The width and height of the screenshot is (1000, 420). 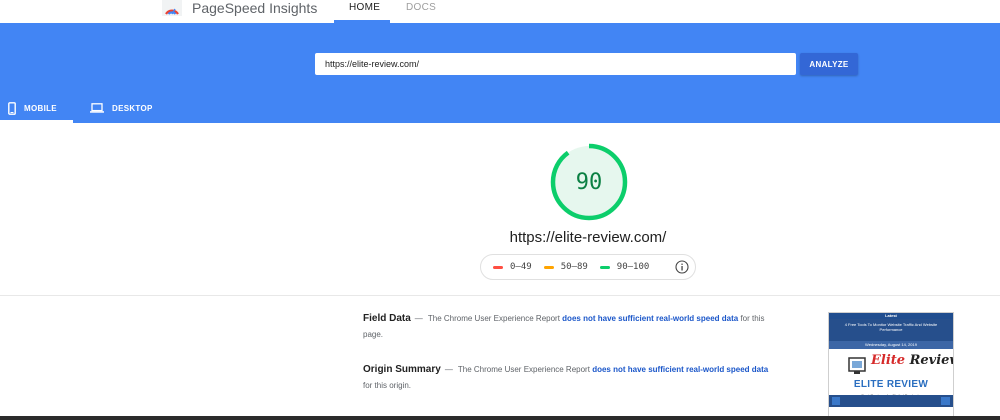 What do you see at coordinates (448, 369) in the screenshot?
I see `origin-summary-dash: —` at bounding box center [448, 369].